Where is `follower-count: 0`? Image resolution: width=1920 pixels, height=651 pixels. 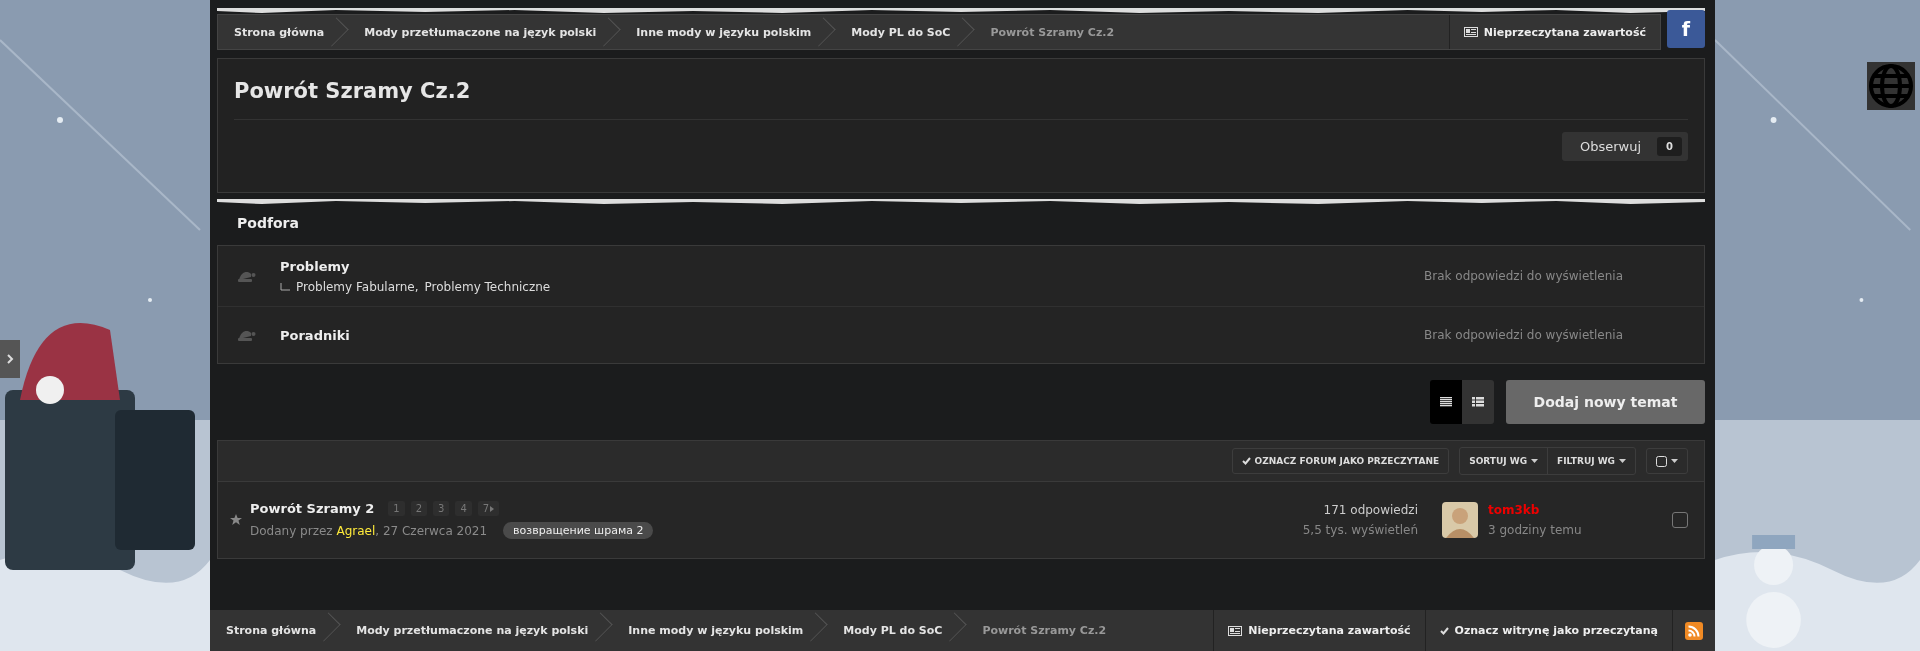
follower-count: 0 is located at coordinates (1669, 146).